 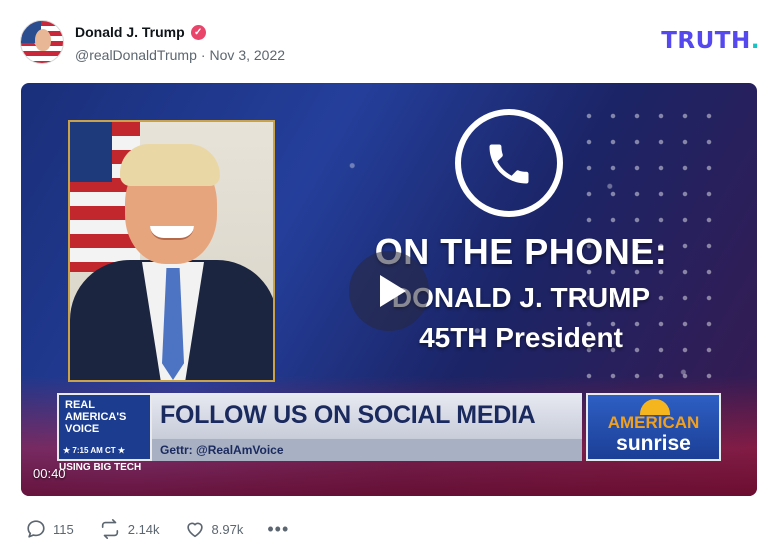 I want to click on show-logo-sun, so click(x=655, y=407).